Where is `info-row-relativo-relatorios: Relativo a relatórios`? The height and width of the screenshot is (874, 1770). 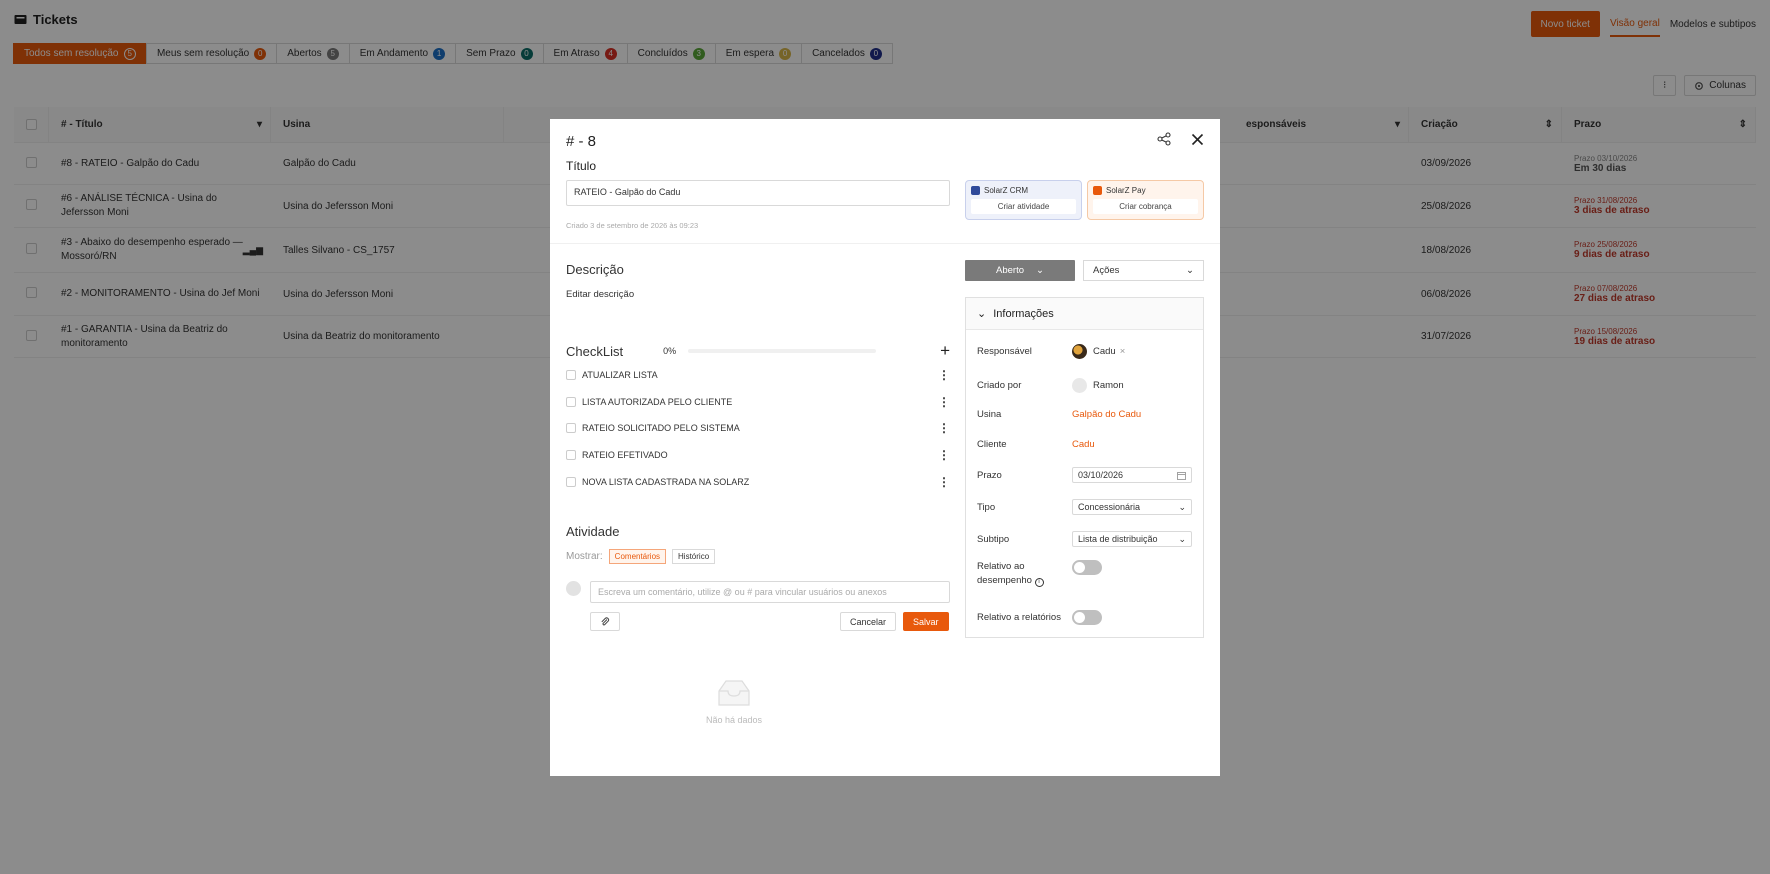
info-row-relativo-relatorios: Relativo a relatórios is located at coordinates (1086, 617).